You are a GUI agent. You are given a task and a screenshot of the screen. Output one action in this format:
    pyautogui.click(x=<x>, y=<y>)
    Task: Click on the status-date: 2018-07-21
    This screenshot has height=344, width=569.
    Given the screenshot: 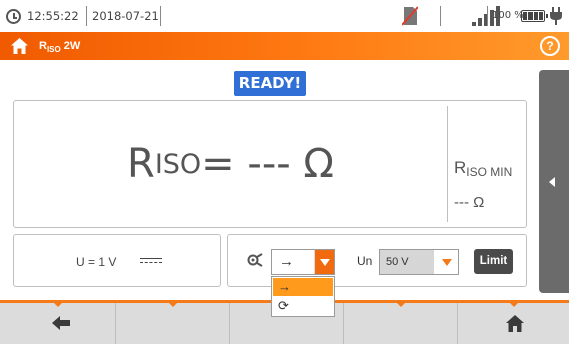 What is the action you would take?
    pyautogui.click(x=125, y=16)
    